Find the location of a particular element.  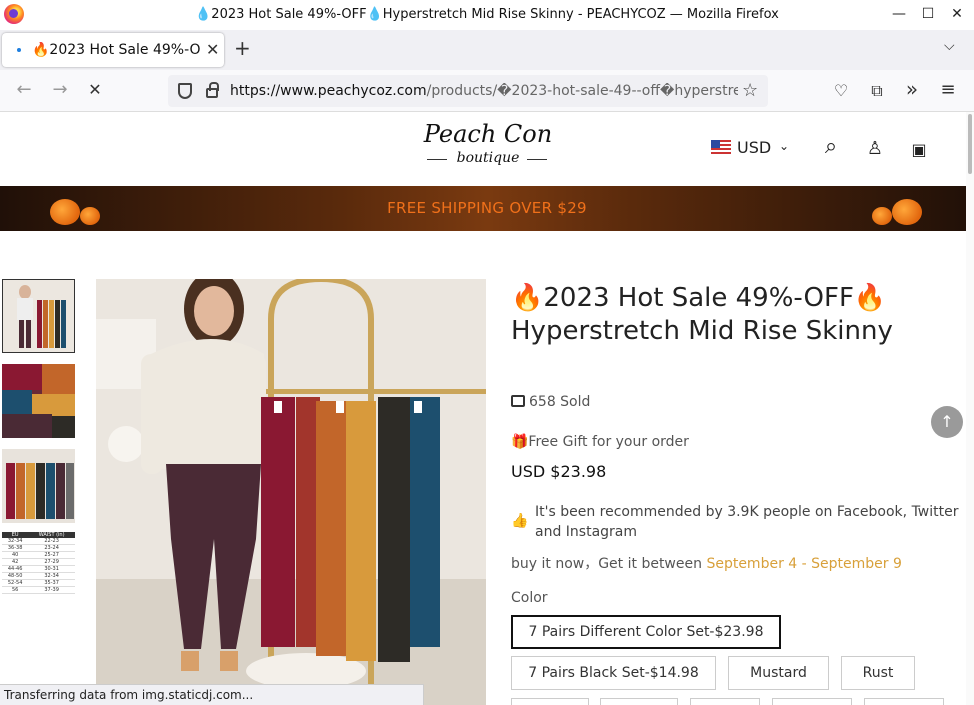

list-all-tabs-button: ⌵ is located at coordinates (949, 46).